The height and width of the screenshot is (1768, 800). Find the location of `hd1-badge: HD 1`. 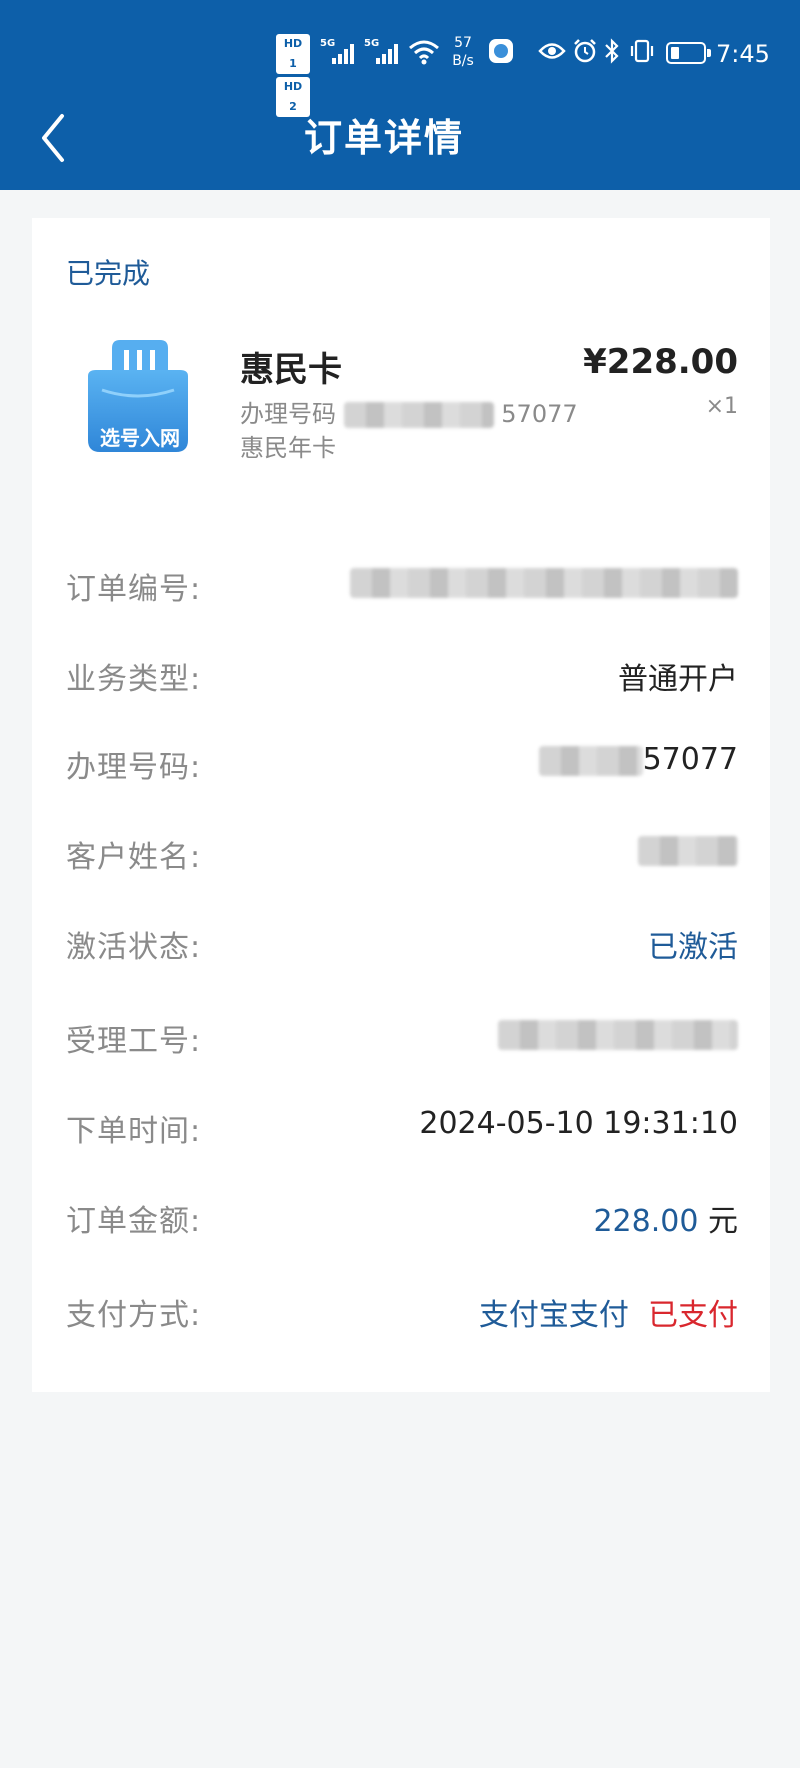

hd1-badge: HD 1 is located at coordinates (293, 54).